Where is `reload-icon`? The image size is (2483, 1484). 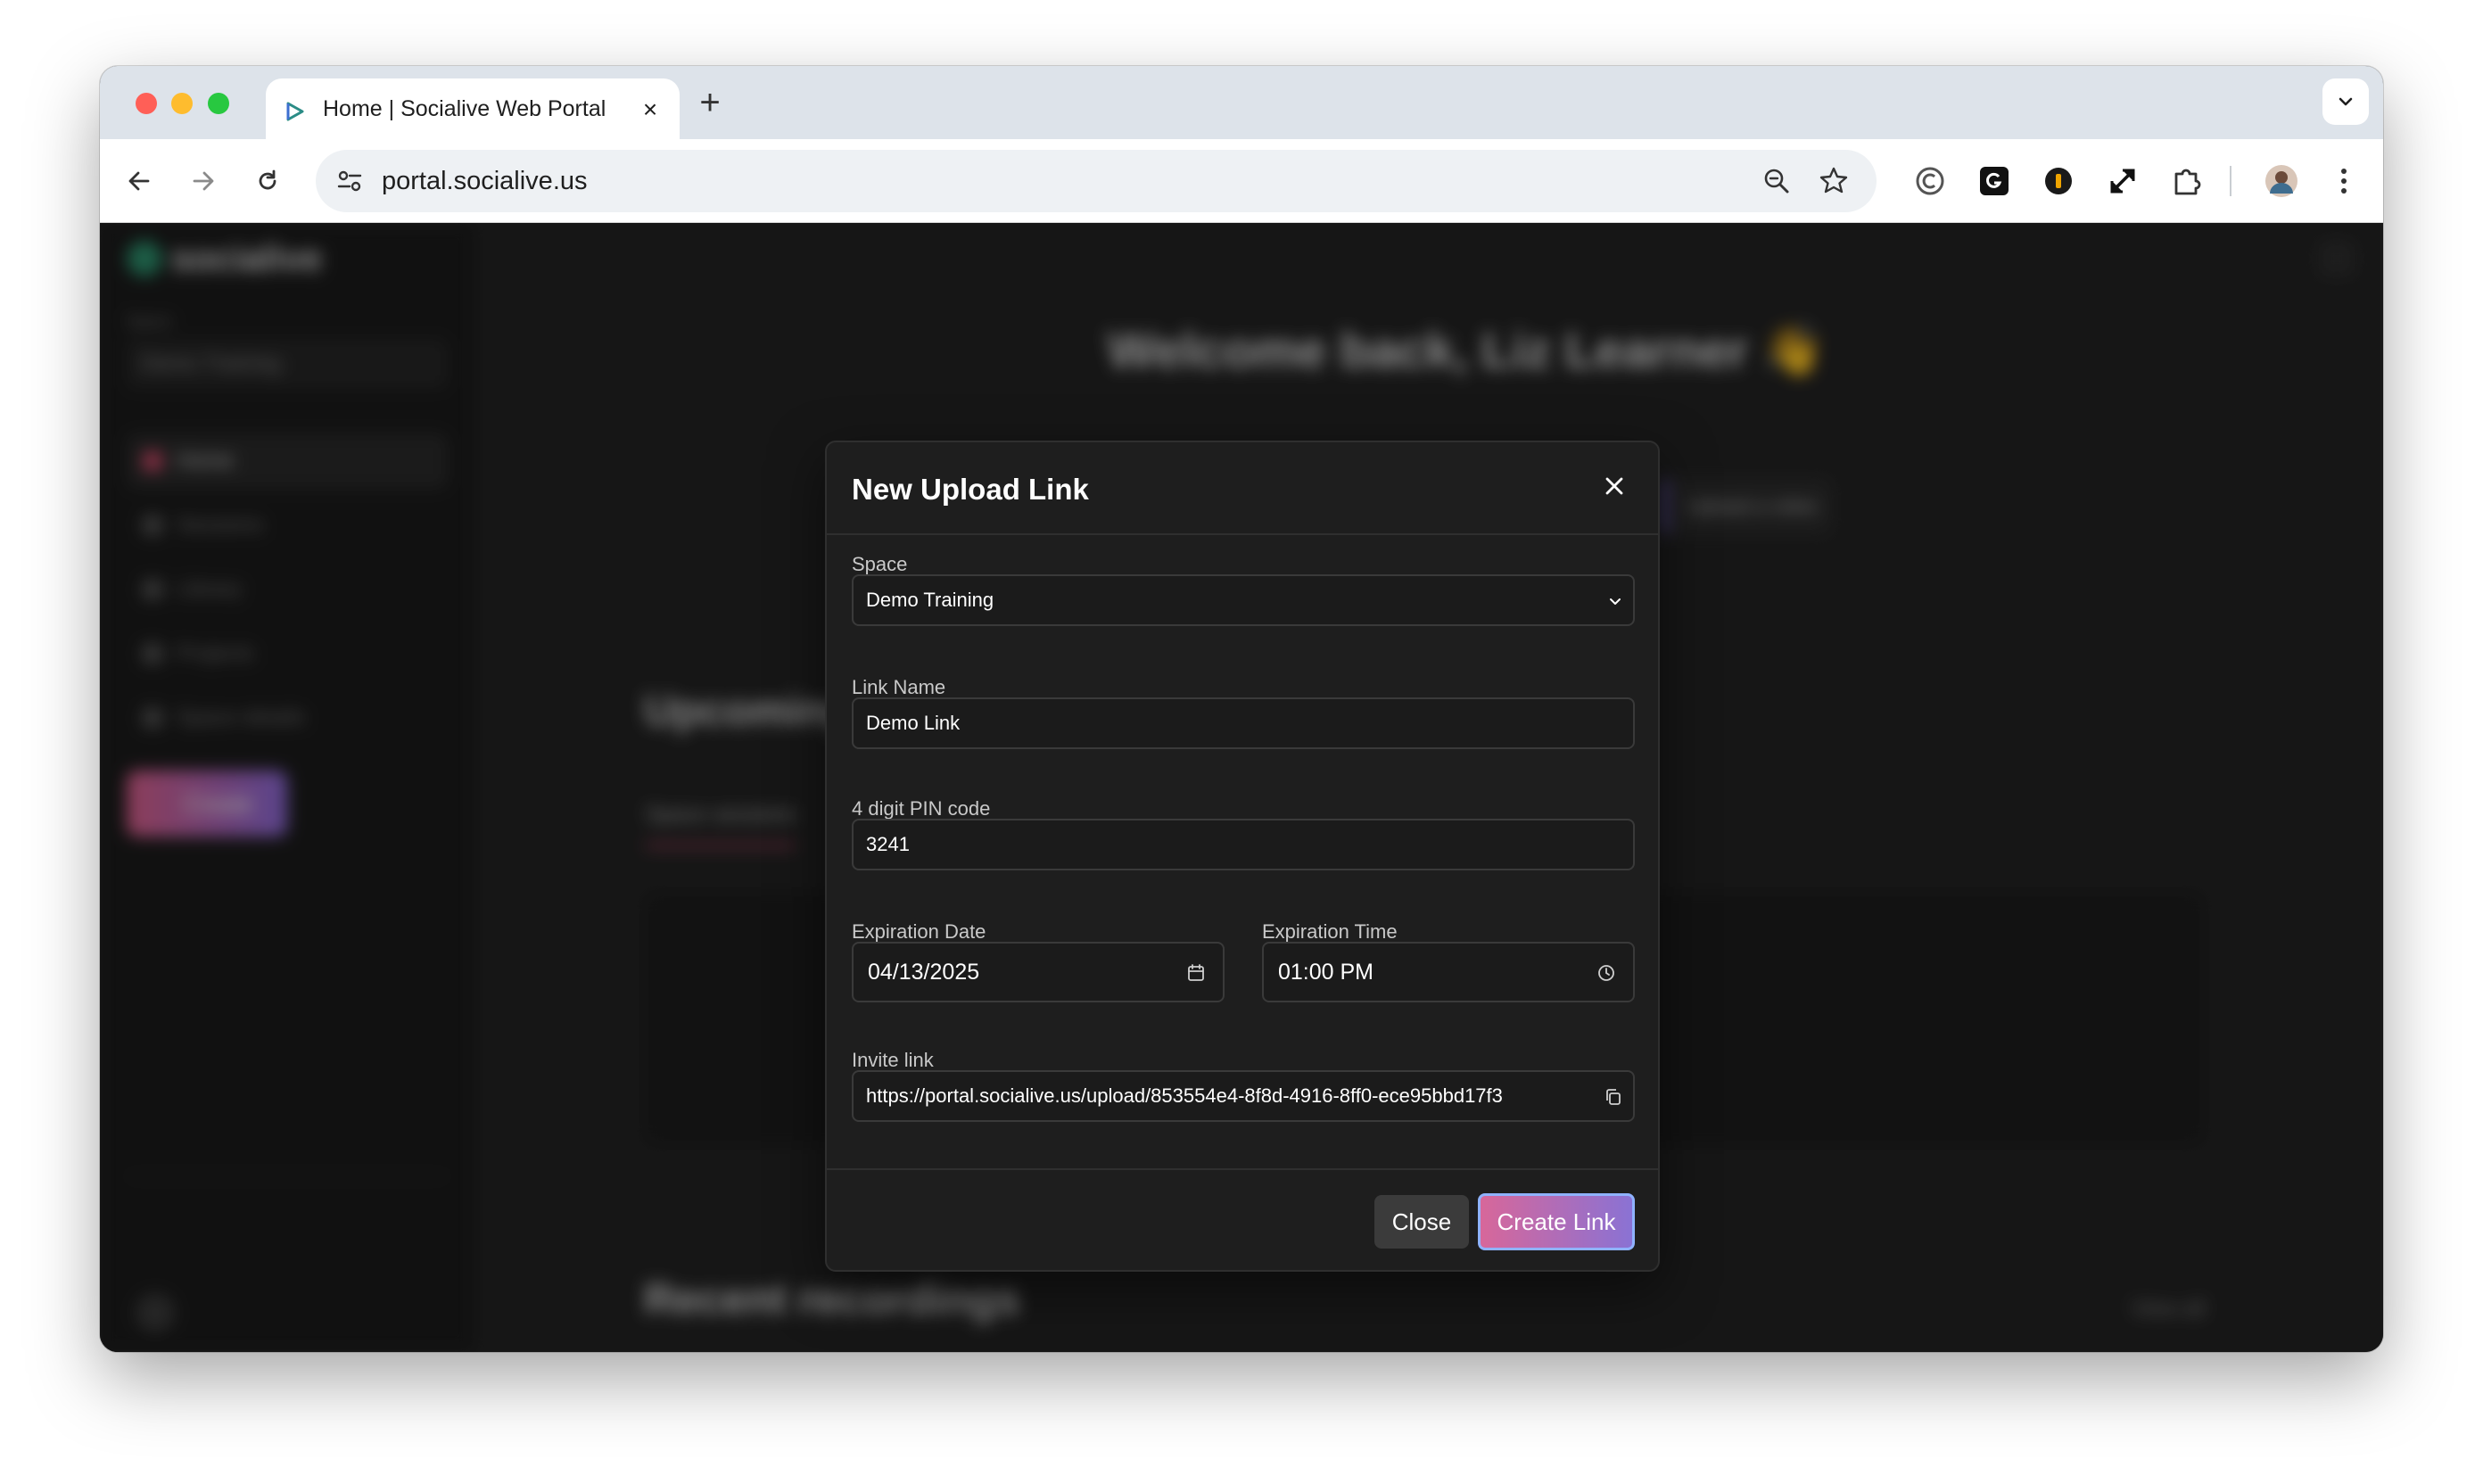 reload-icon is located at coordinates (267, 179).